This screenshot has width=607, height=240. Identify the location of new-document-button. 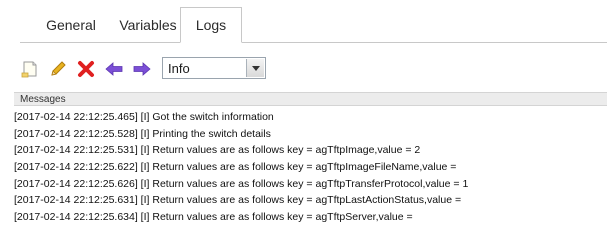
(30, 69).